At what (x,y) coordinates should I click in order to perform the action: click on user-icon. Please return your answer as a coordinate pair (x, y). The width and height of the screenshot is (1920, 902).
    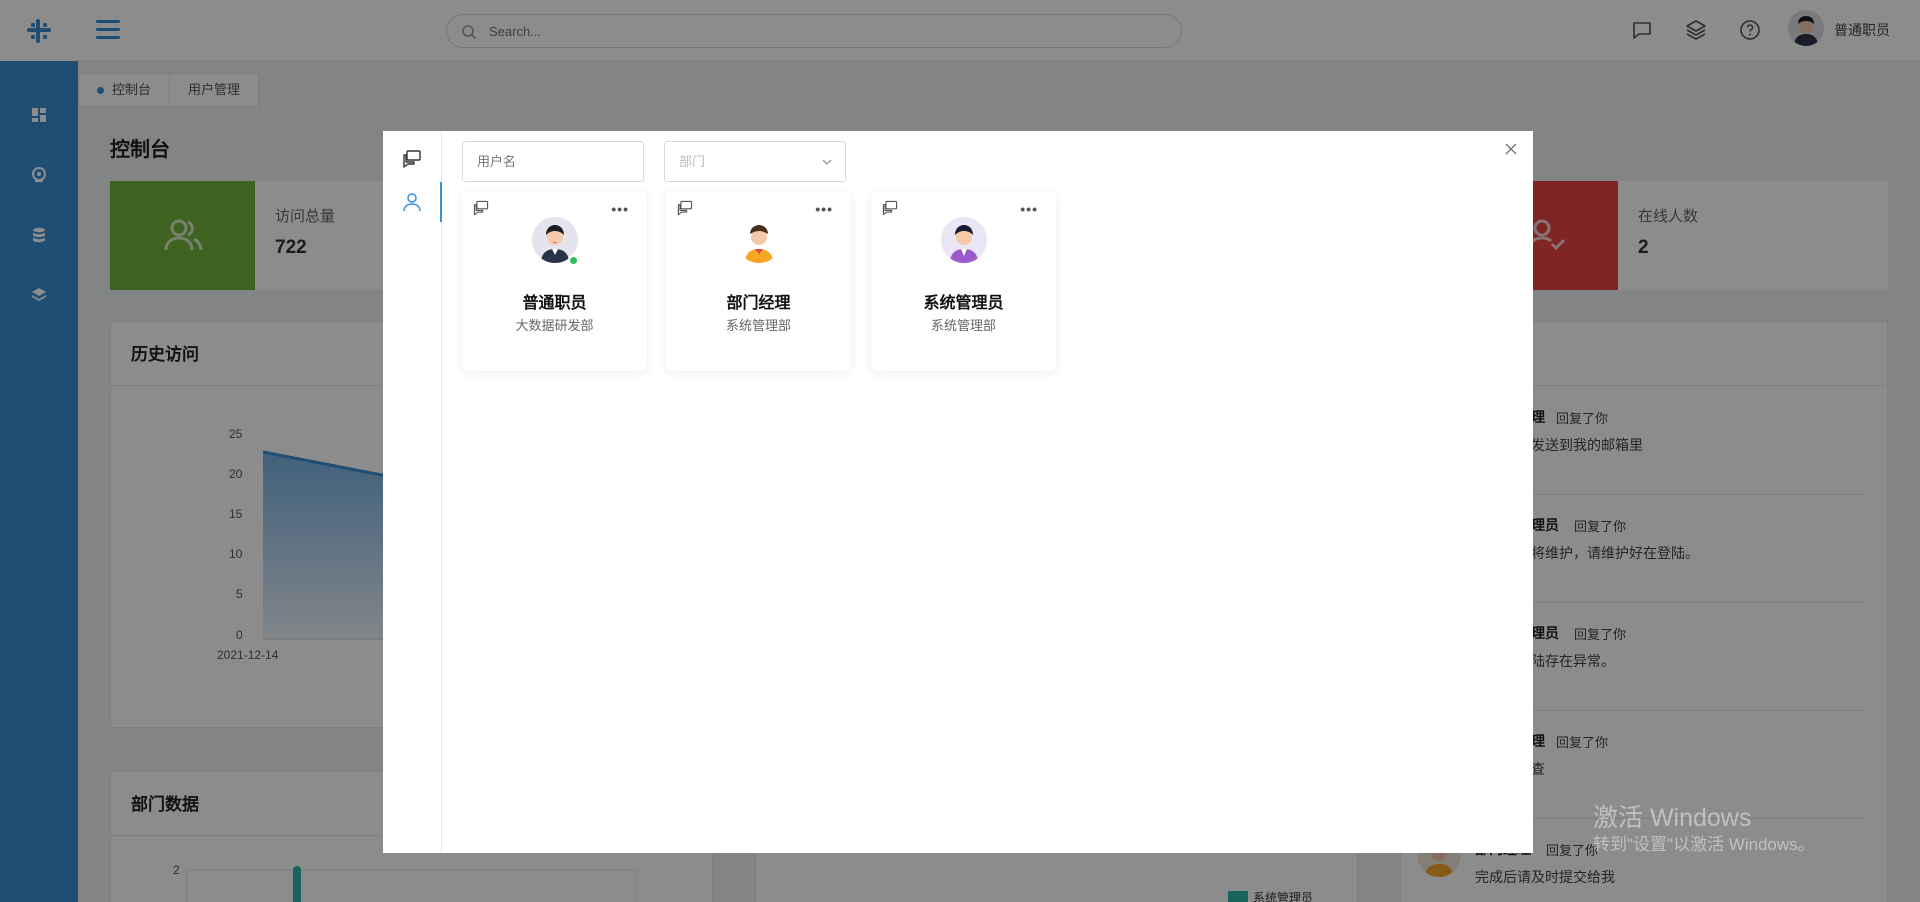
    Looking at the image, I should click on (412, 202).